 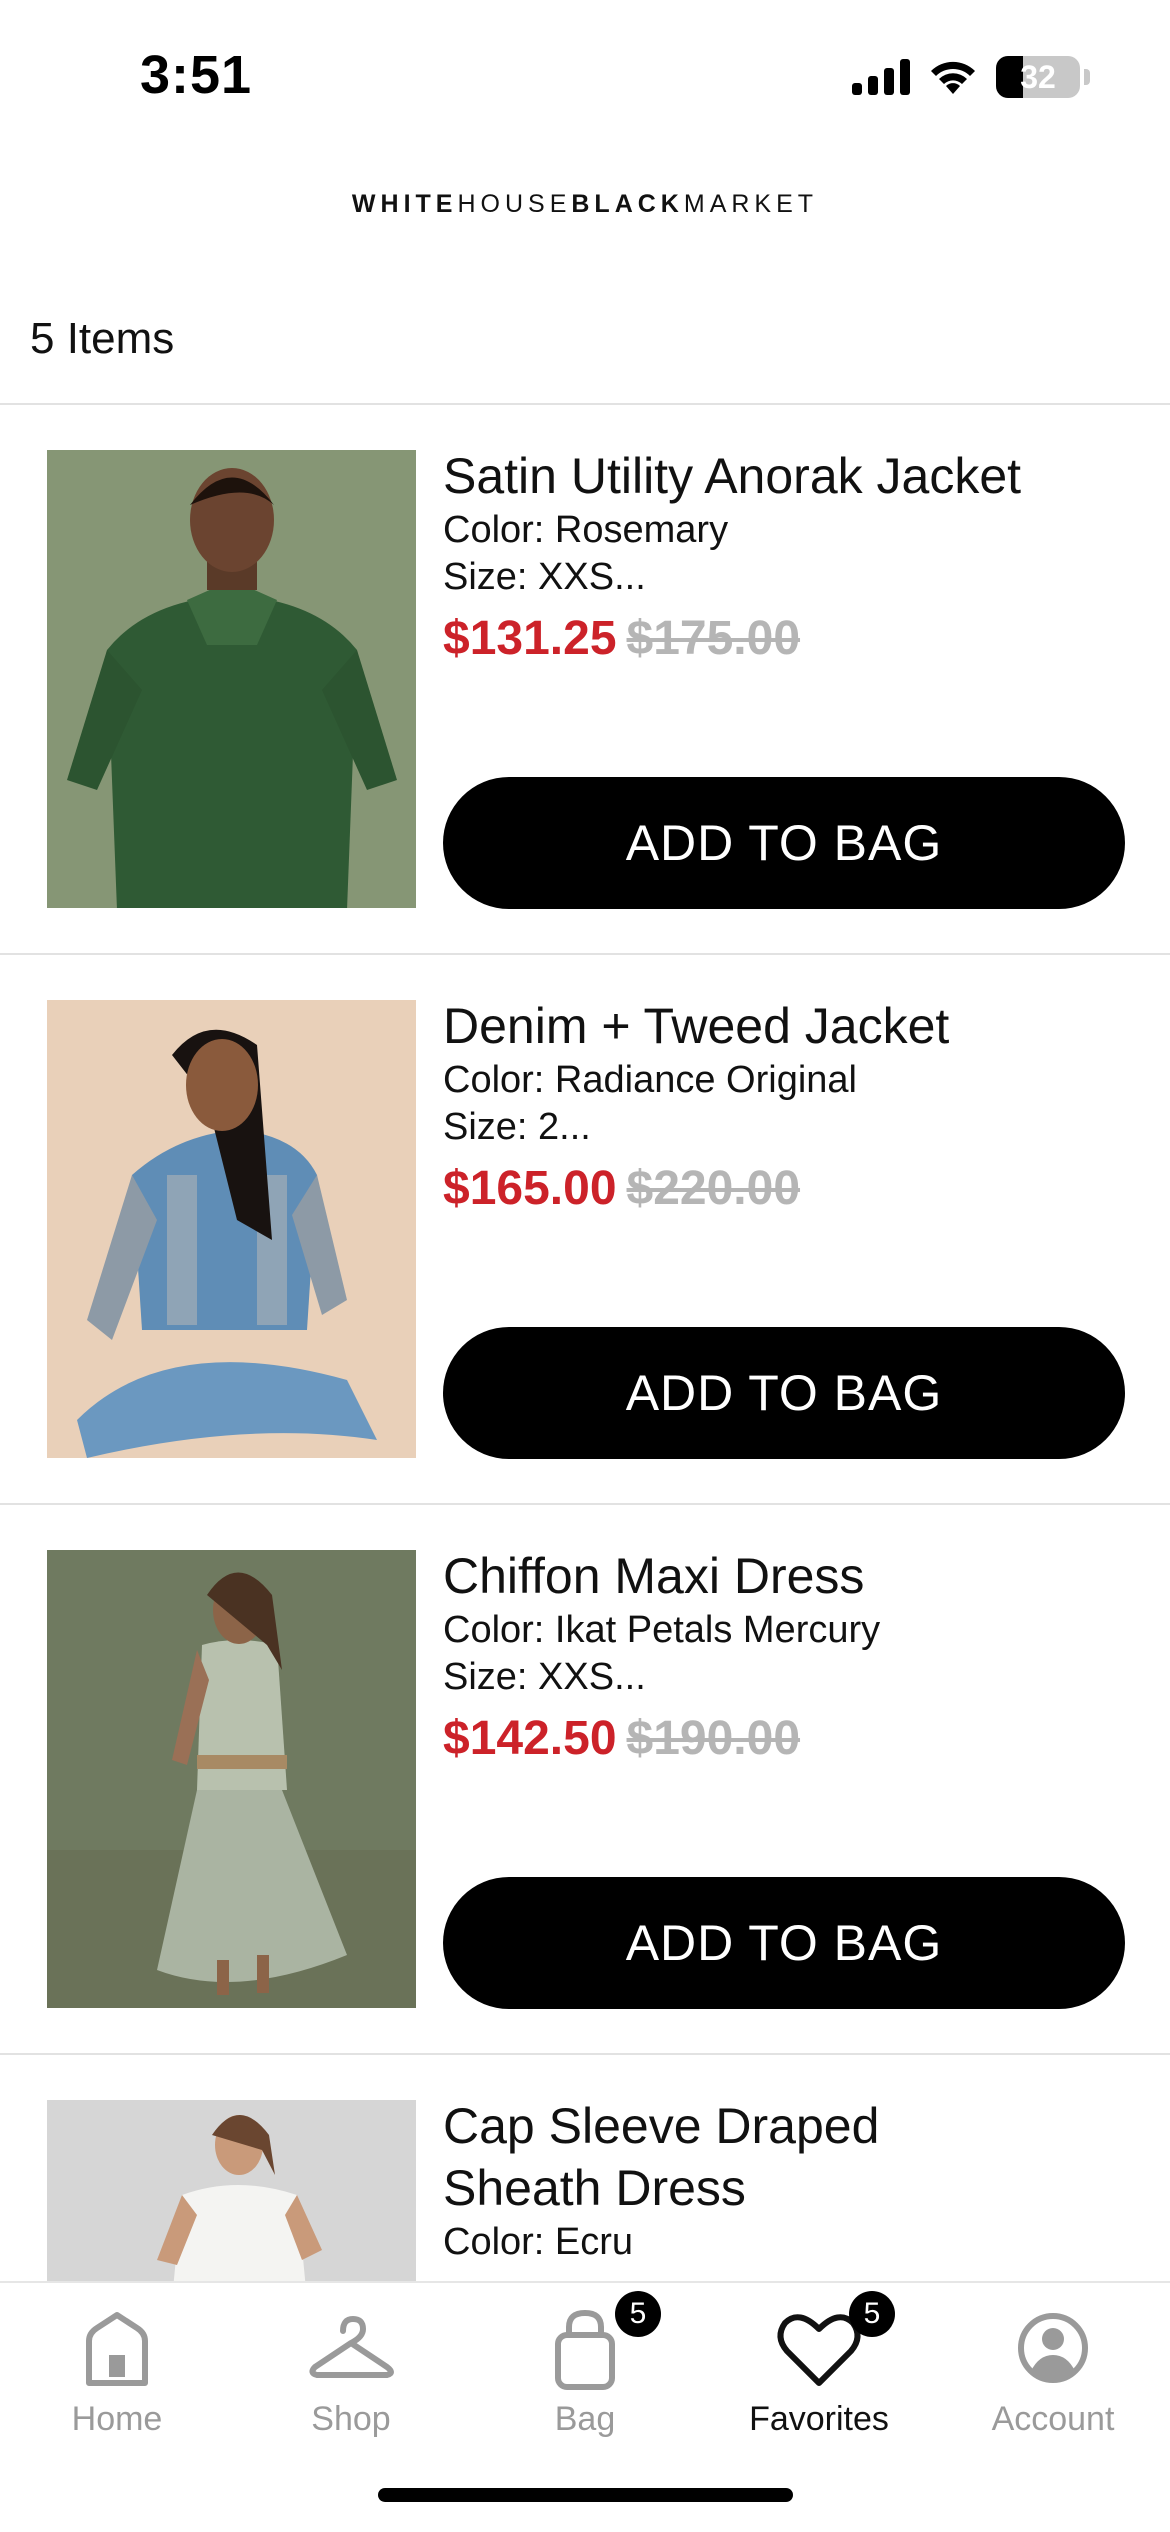 I want to click on brand-word-1: WHITE, so click(x=404, y=204).